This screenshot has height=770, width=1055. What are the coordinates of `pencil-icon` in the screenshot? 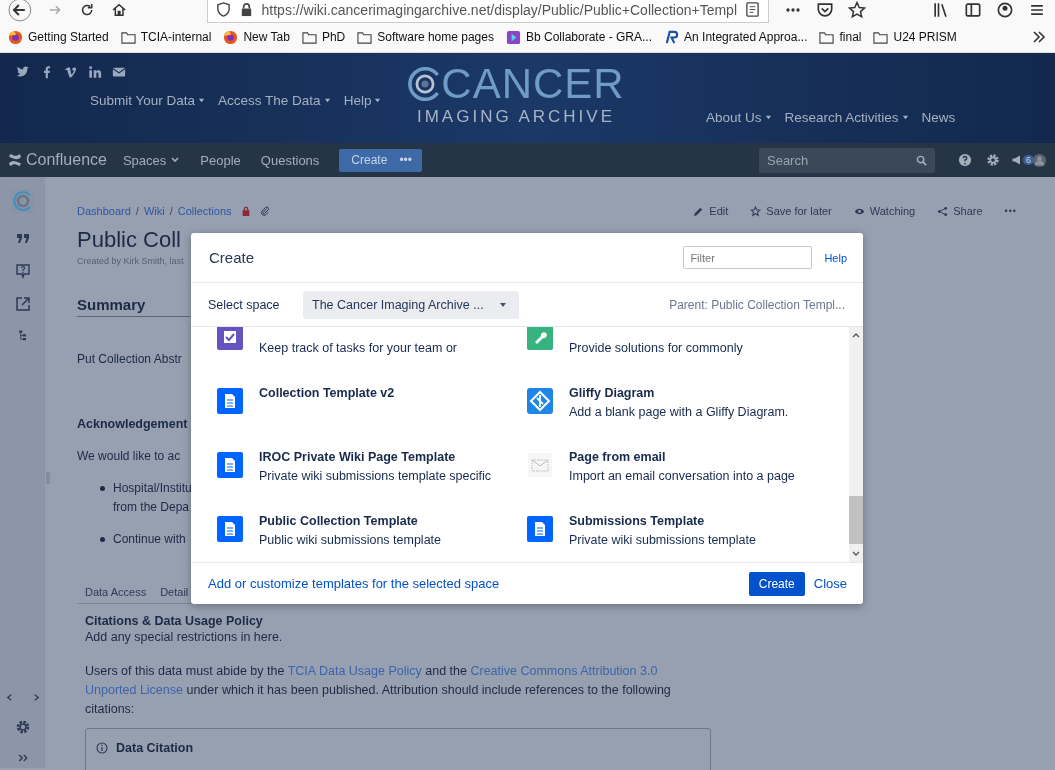 It's located at (699, 211).